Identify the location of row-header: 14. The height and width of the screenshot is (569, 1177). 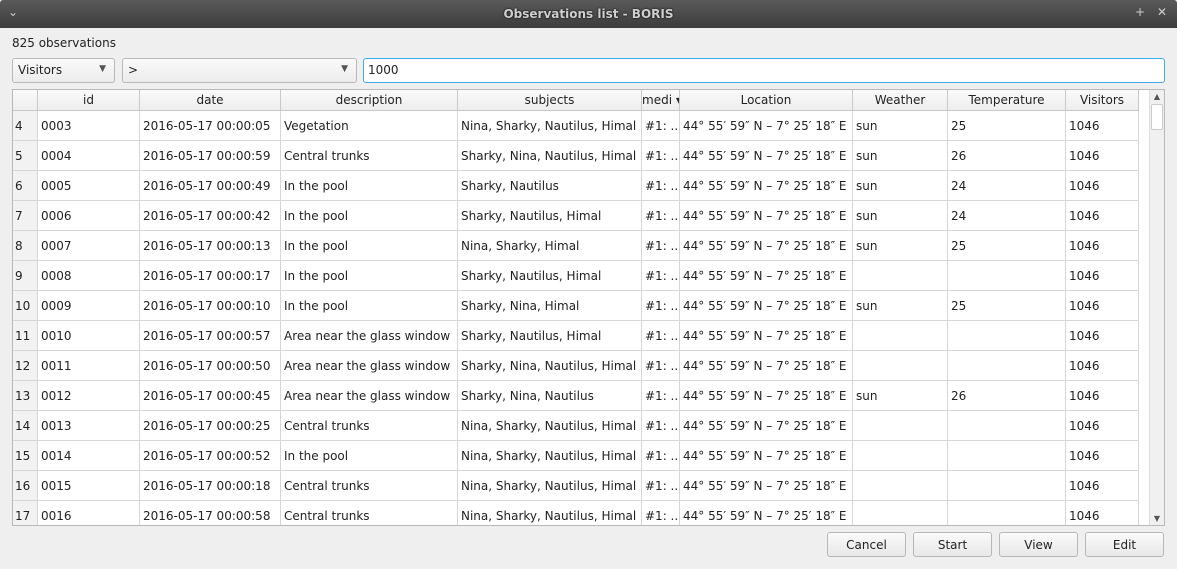
(25, 426).